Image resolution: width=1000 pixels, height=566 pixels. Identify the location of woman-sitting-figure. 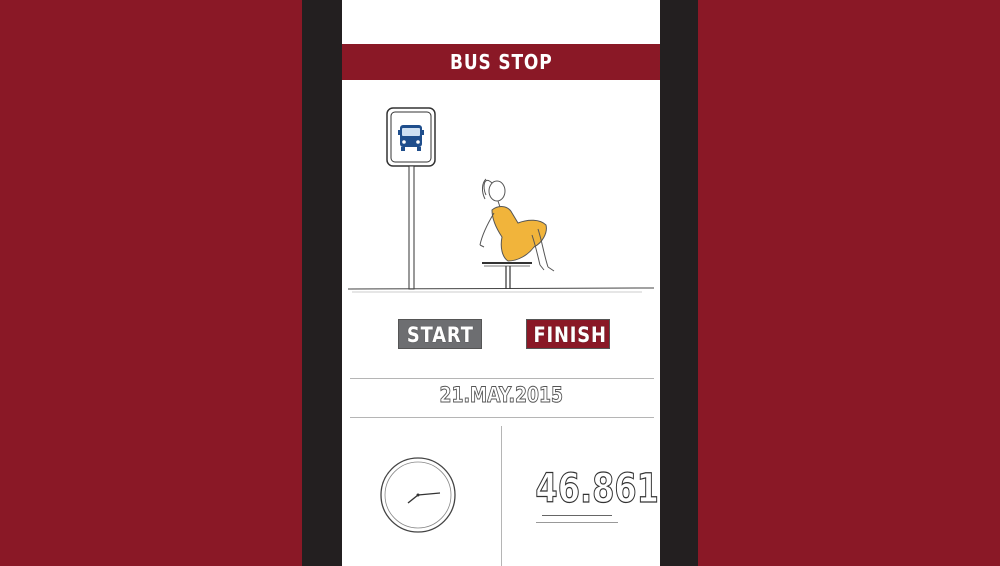
(517, 225).